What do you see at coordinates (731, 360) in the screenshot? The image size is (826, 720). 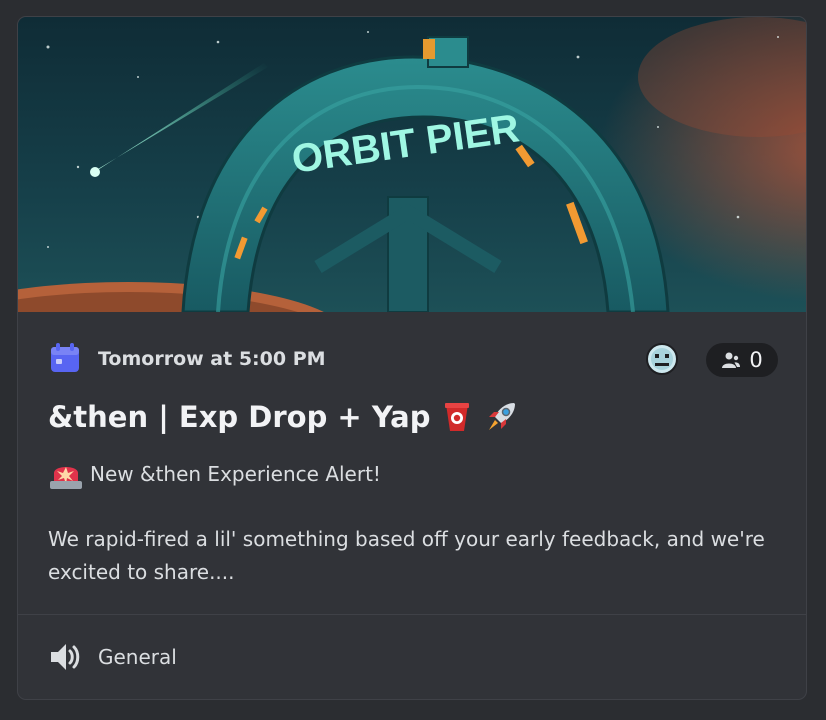 I see `person-icon` at bounding box center [731, 360].